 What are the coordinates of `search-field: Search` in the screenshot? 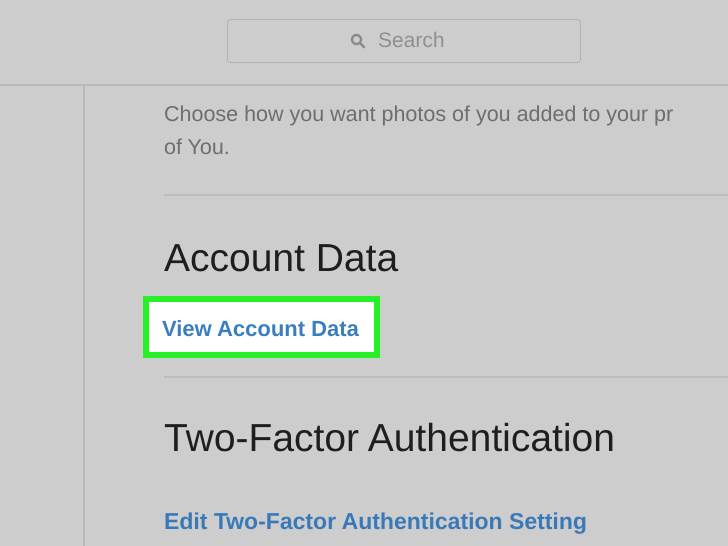 It's located at (404, 41).